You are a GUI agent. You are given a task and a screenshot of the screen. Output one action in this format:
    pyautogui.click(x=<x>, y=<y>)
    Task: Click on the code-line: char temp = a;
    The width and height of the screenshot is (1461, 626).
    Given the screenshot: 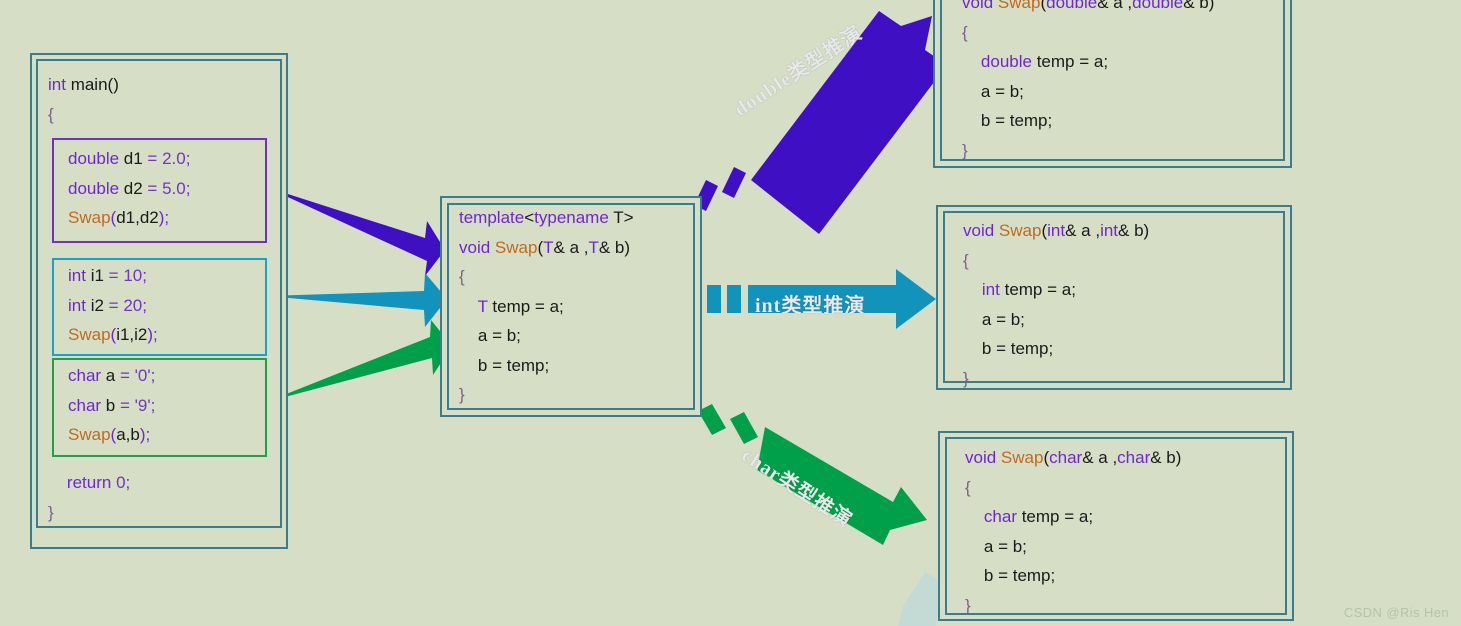 What is the action you would take?
    pyautogui.click(x=1130, y=517)
    